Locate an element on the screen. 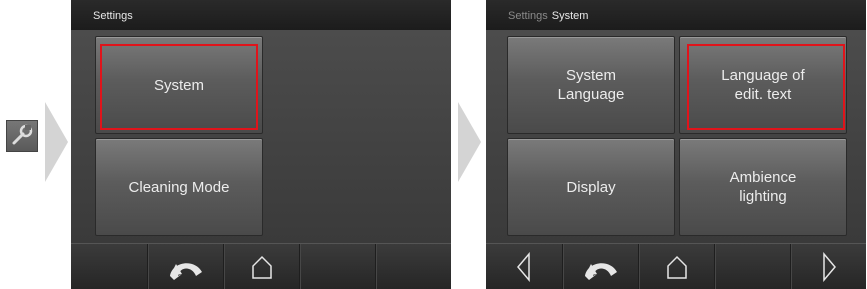 This screenshot has height=289, width=867. tile-label: Display is located at coordinates (591, 187).